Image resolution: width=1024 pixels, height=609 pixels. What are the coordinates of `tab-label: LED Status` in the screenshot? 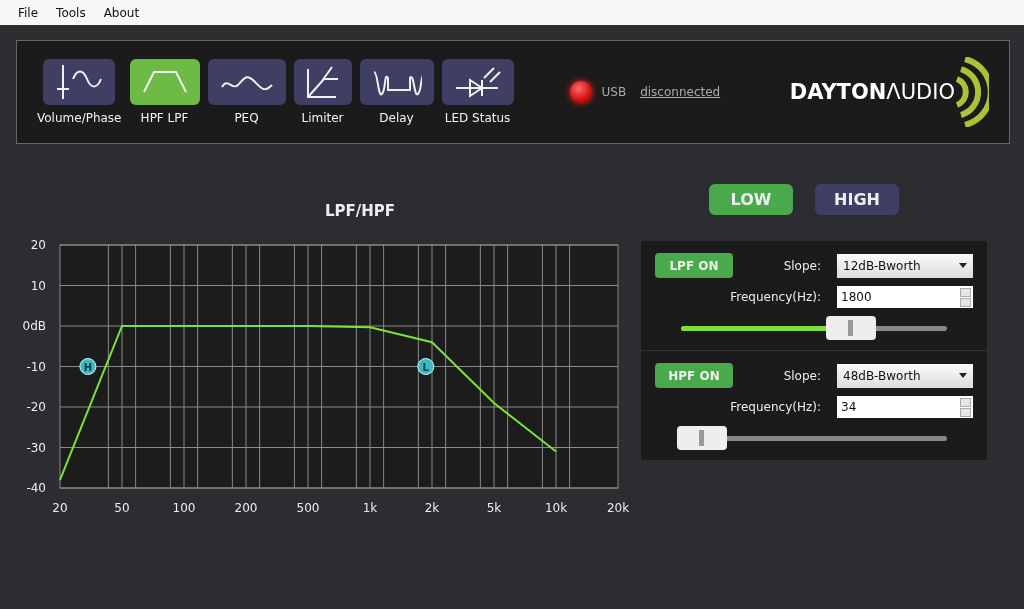 It's located at (477, 118).